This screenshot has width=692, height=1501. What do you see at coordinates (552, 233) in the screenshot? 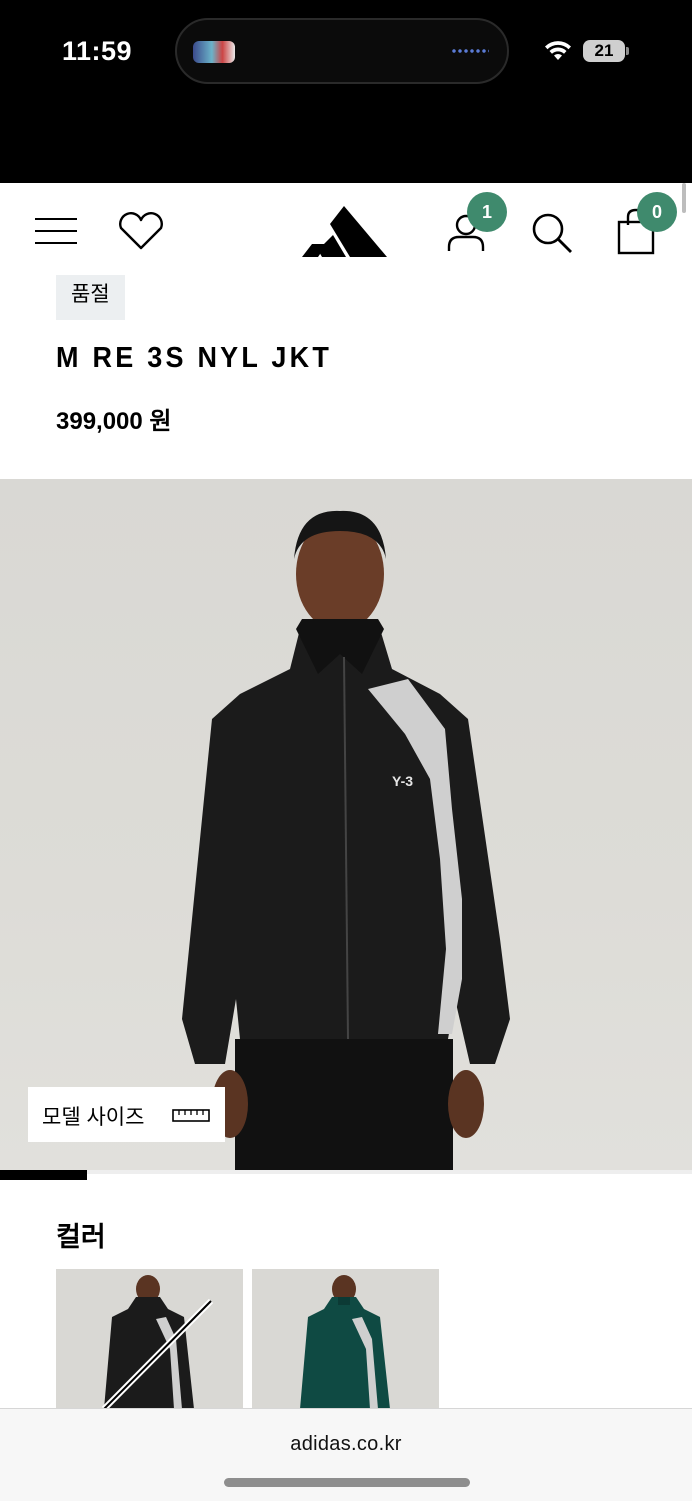
I see `search-icon` at bounding box center [552, 233].